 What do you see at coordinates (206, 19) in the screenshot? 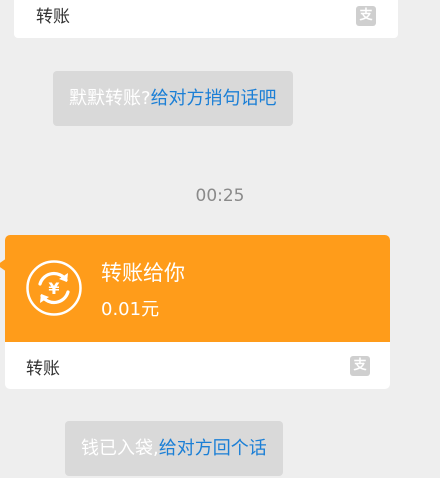
I see `transfer-card-previous: 转账 支` at bounding box center [206, 19].